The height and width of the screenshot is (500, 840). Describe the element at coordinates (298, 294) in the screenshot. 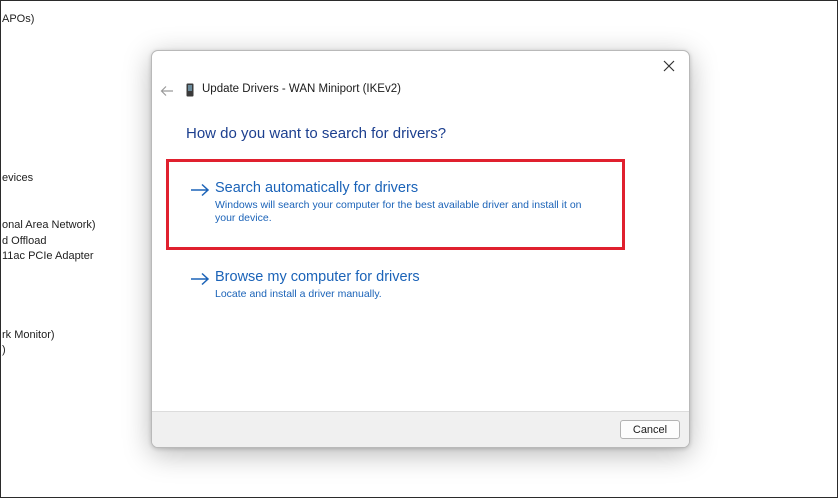

I see `option-description: Locate and install a driver manually.` at that location.